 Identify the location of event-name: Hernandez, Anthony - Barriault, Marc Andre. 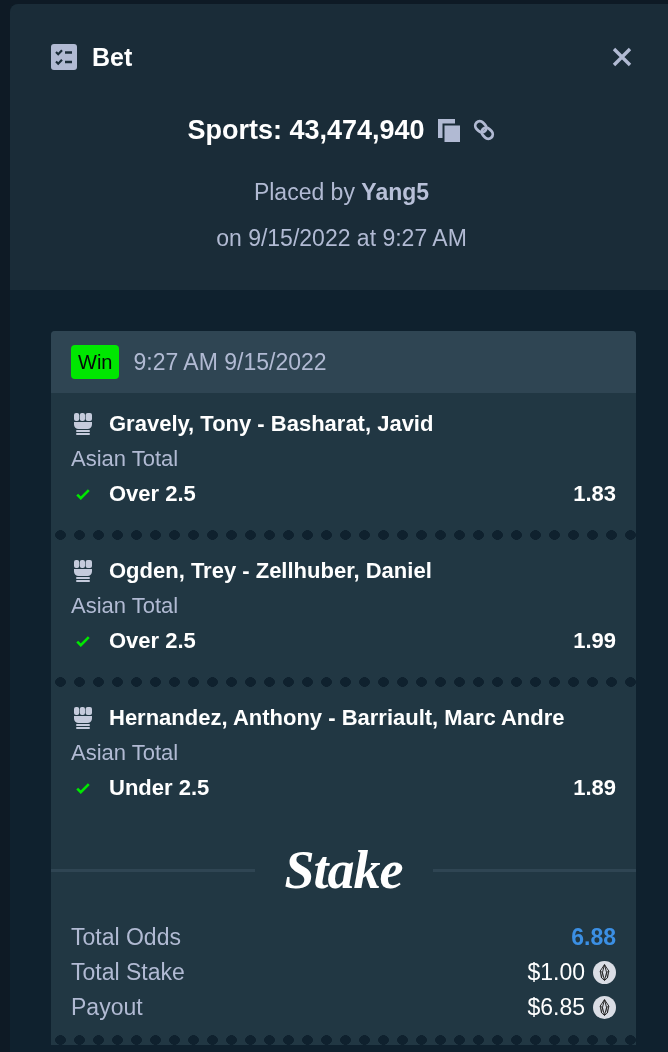
(337, 718).